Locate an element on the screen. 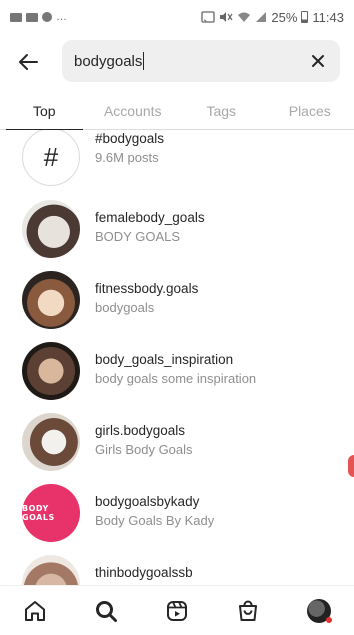  nav-profile-button is located at coordinates (319, 611).